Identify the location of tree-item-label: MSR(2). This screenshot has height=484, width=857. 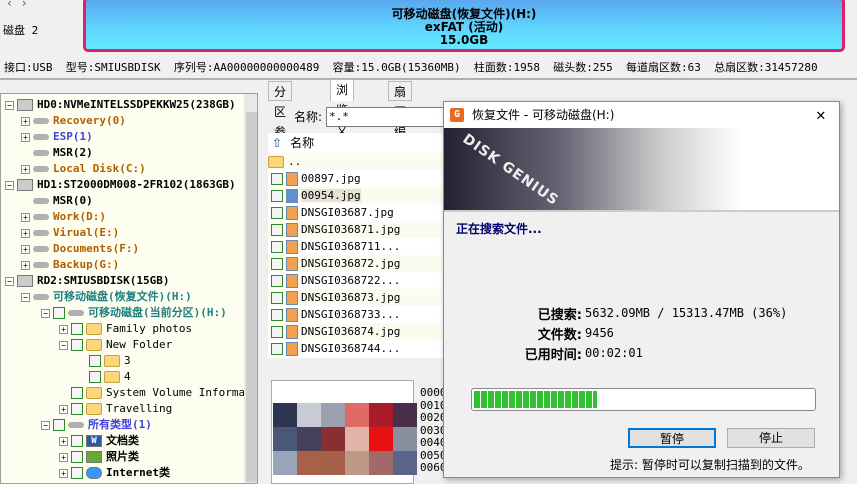
(73, 152).